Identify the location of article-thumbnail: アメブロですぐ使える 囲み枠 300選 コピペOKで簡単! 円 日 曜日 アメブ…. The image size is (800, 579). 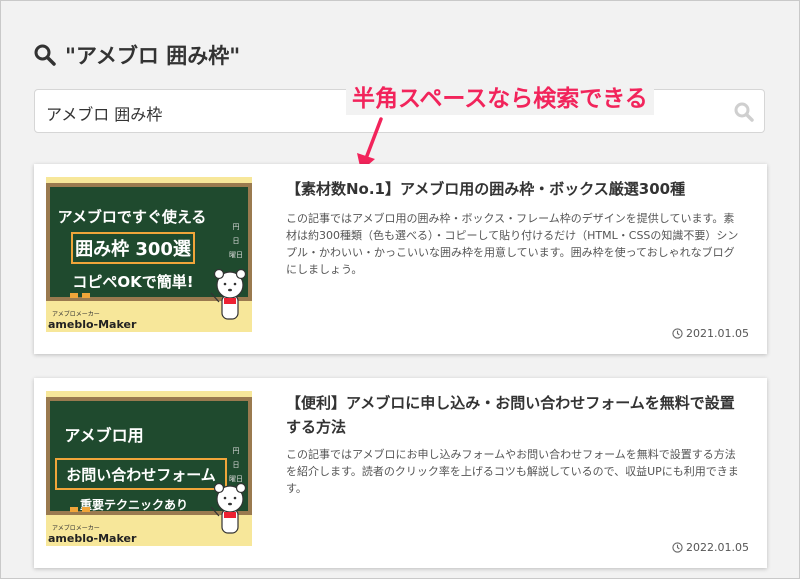
(149, 254).